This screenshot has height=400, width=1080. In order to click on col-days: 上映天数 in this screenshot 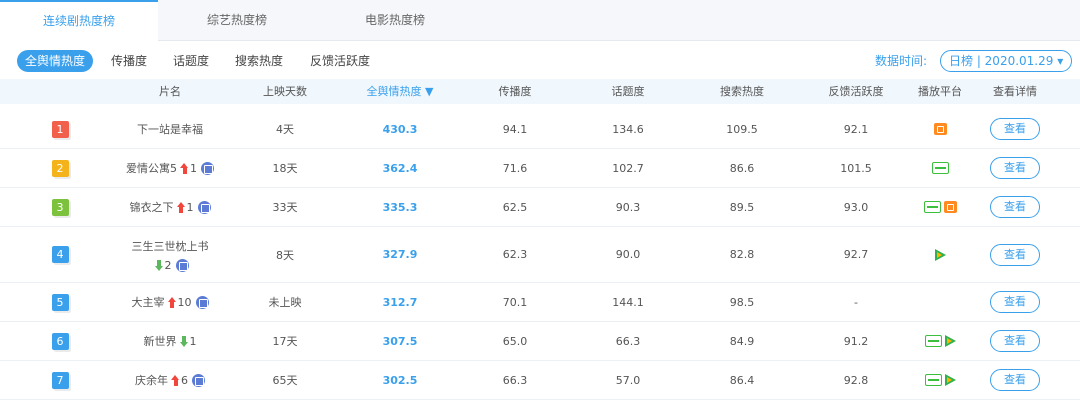, I will do `click(285, 91)`.